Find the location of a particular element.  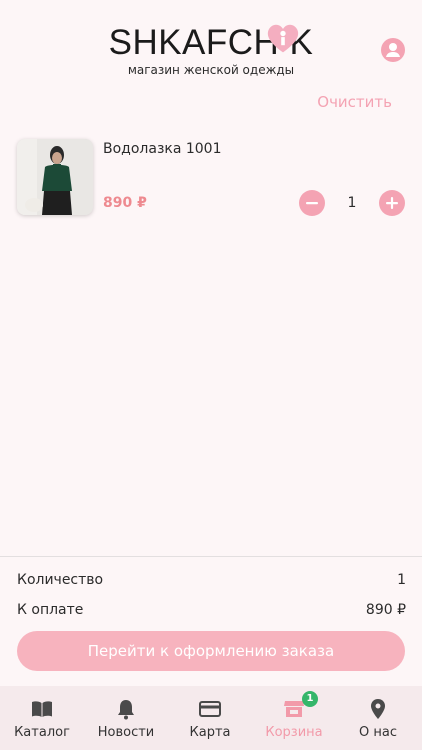

increase-quantity-button is located at coordinates (392, 203).